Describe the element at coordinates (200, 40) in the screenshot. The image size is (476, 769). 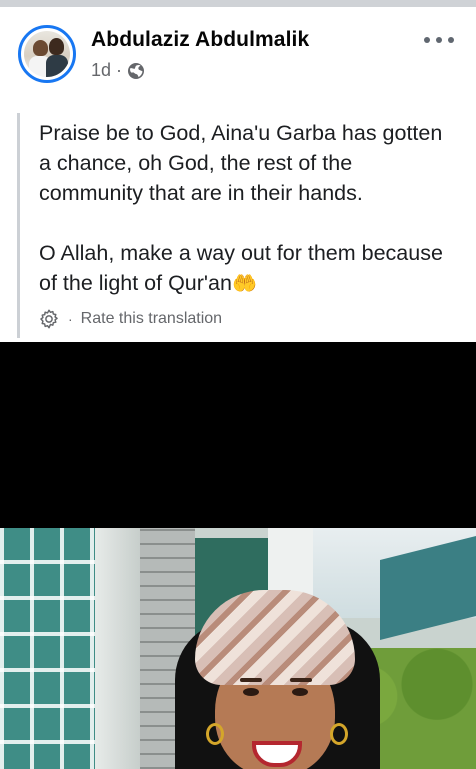
I see `author-name: Abdulaziz Abdulmalik` at that location.